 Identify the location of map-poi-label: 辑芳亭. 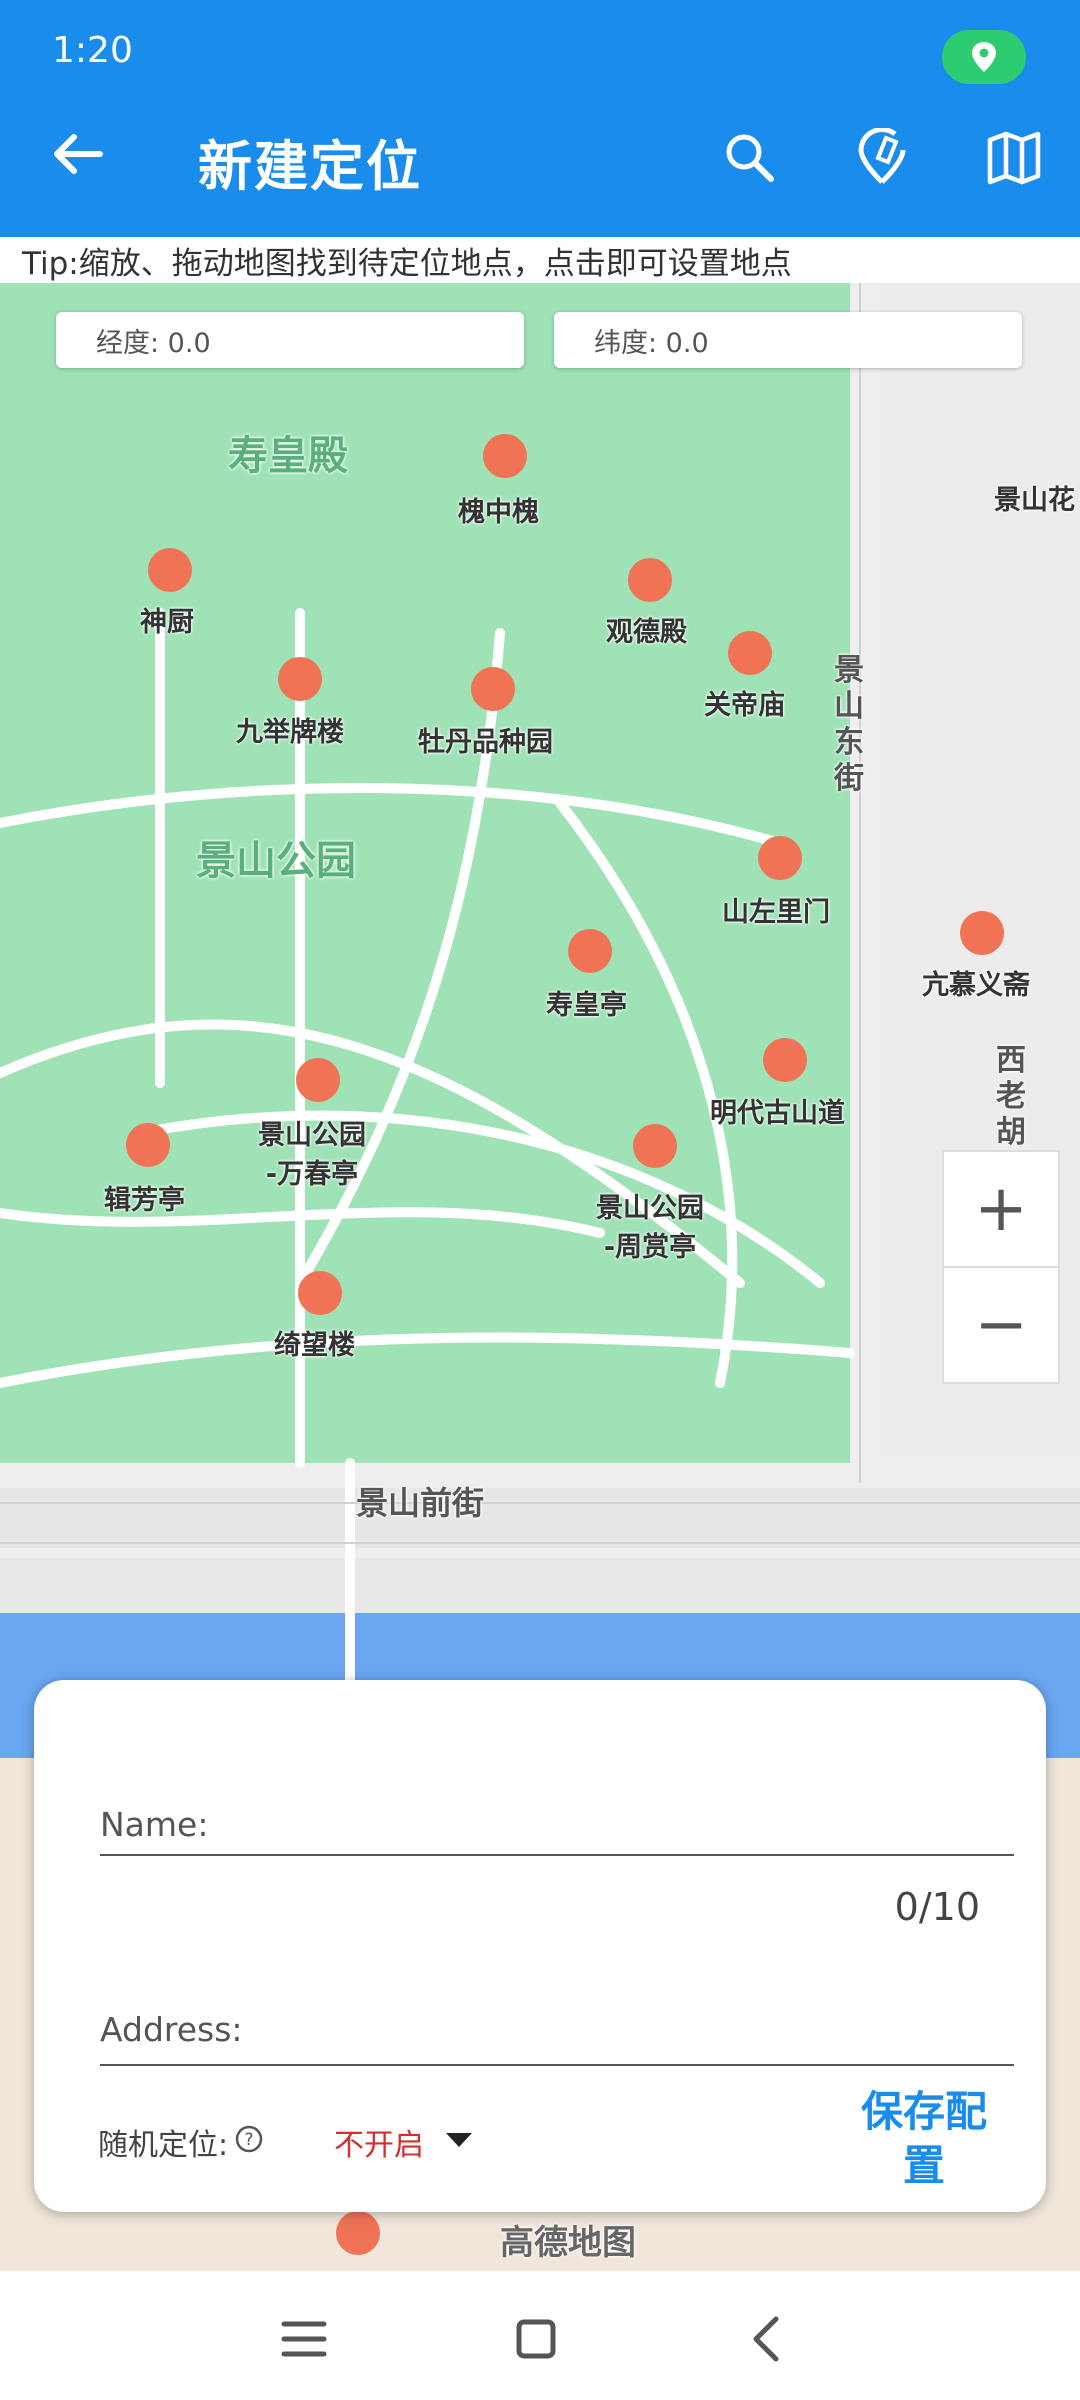
(144, 1200).